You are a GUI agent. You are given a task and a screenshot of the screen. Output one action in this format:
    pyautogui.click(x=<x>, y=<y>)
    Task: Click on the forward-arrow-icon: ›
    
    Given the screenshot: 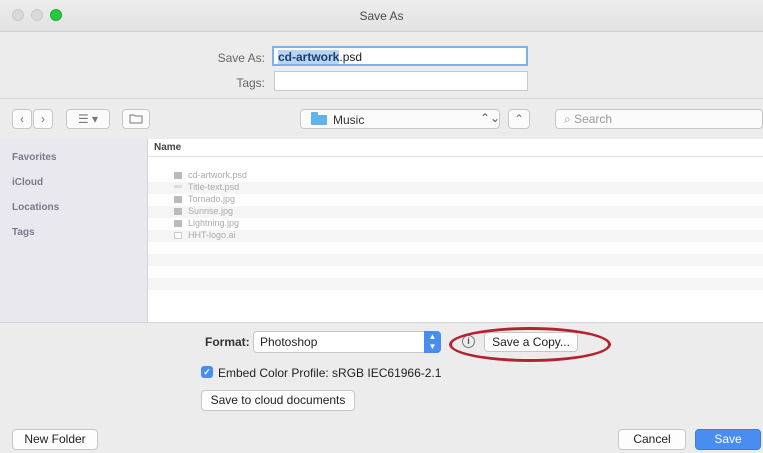 What is the action you would take?
    pyautogui.click(x=43, y=119)
    